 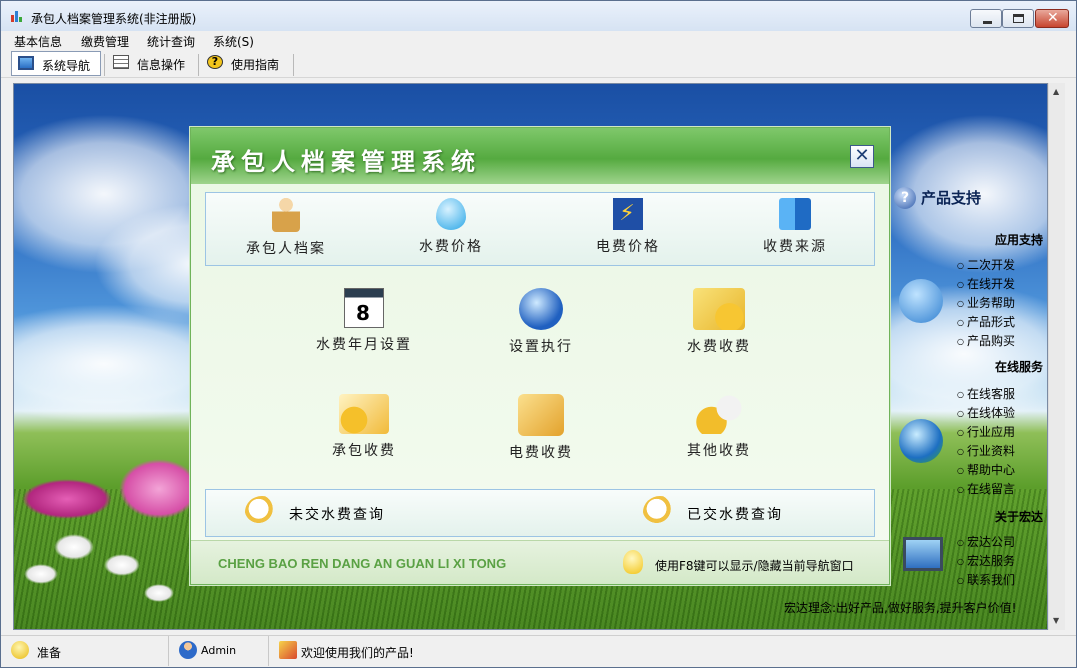 What do you see at coordinates (538, 16) in the screenshot?
I see `title-bar: 承包人档案管理系统(非注册版) ✕` at bounding box center [538, 16].